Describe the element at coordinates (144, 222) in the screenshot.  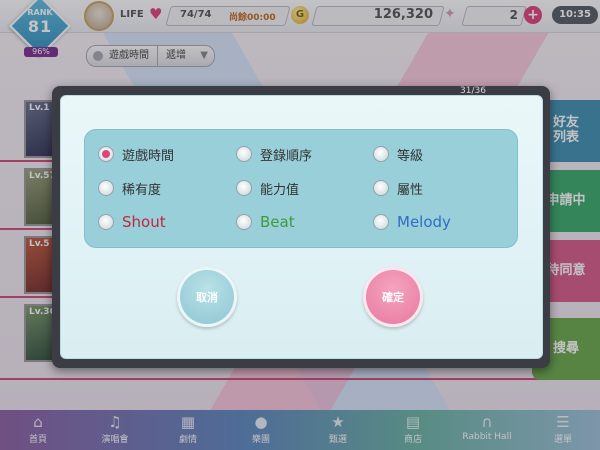
I see `option-label: Shout` at that location.